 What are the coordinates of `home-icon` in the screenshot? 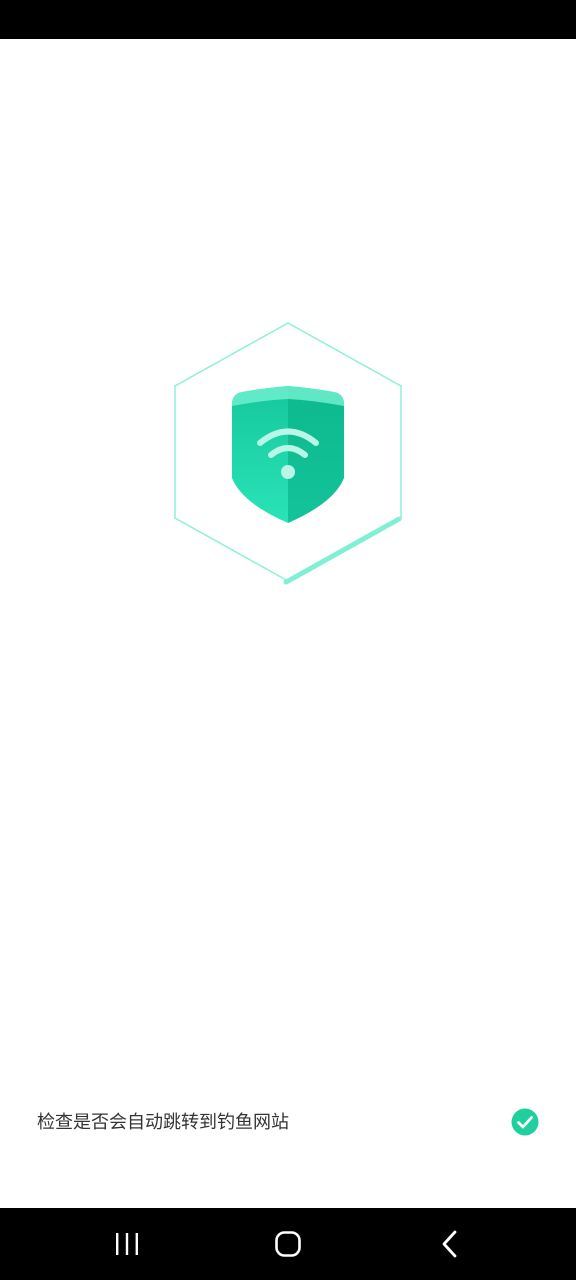 It's located at (288, 1244).